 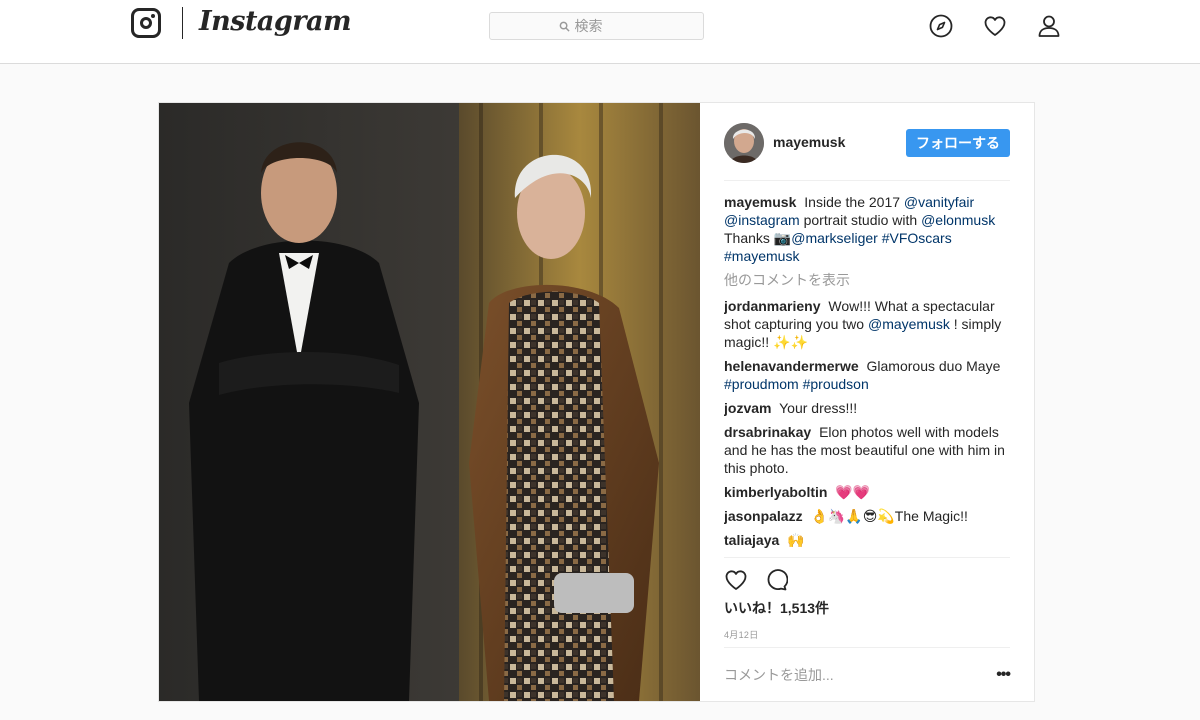 What do you see at coordinates (867, 634) in the screenshot?
I see `post-date: 4月12日` at bounding box center [867, 634].